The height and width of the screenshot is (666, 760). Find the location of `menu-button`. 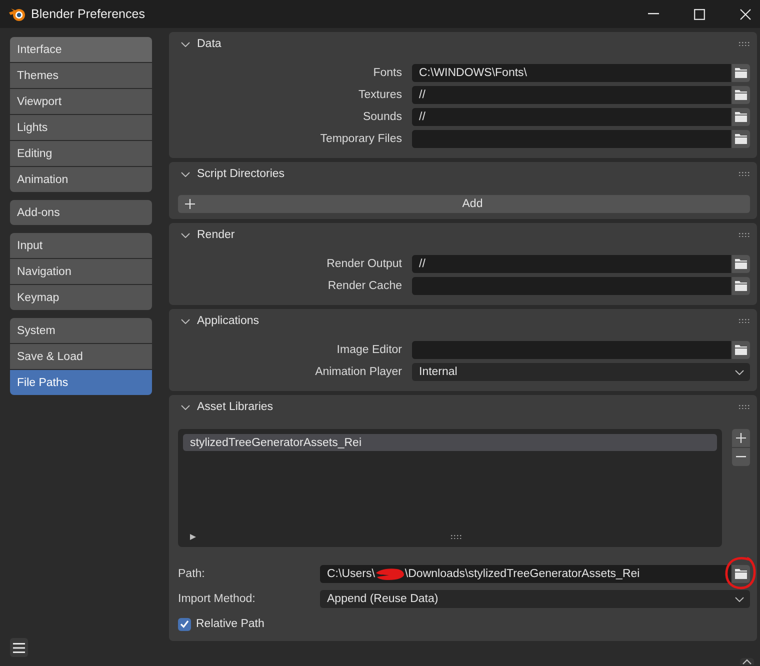

menu-button is located at coordinates (19, 647).